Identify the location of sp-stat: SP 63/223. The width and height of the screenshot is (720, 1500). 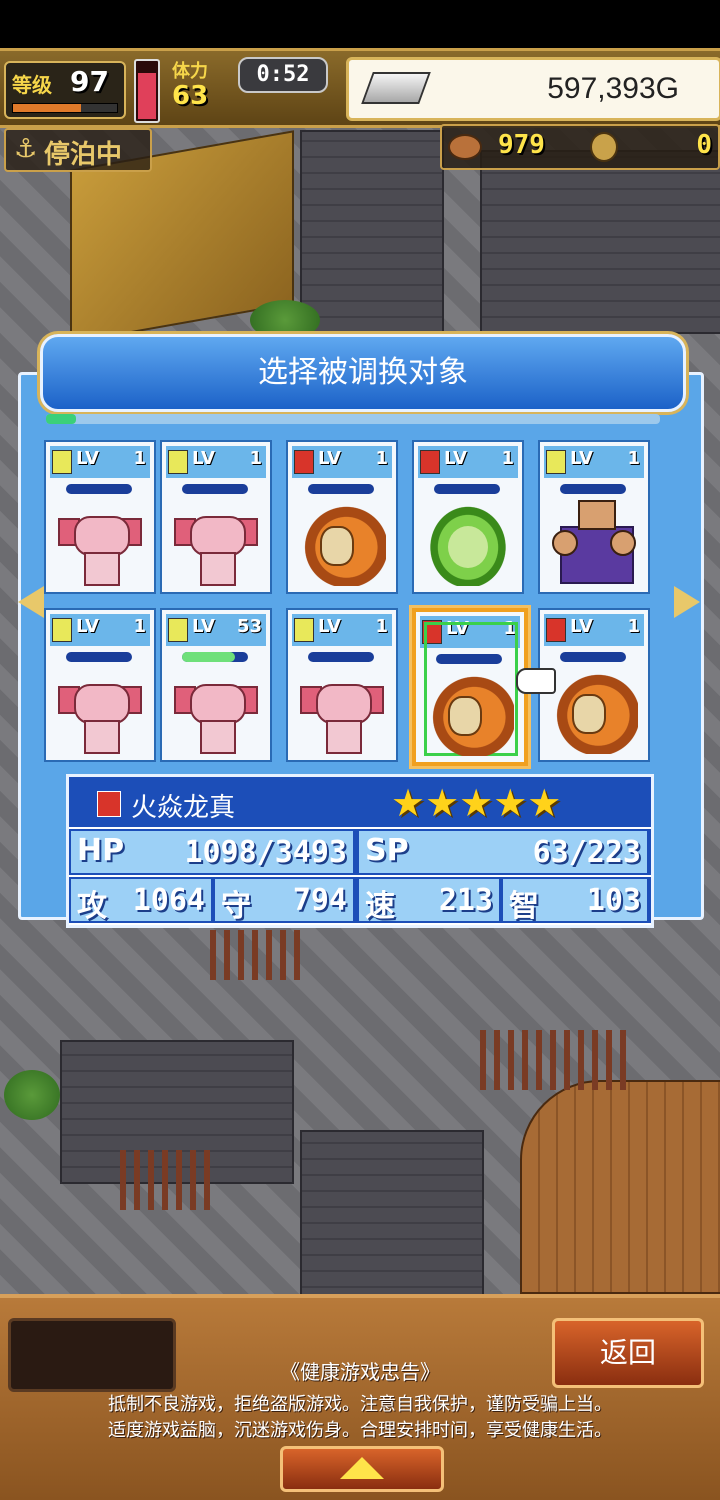
(503, 852).